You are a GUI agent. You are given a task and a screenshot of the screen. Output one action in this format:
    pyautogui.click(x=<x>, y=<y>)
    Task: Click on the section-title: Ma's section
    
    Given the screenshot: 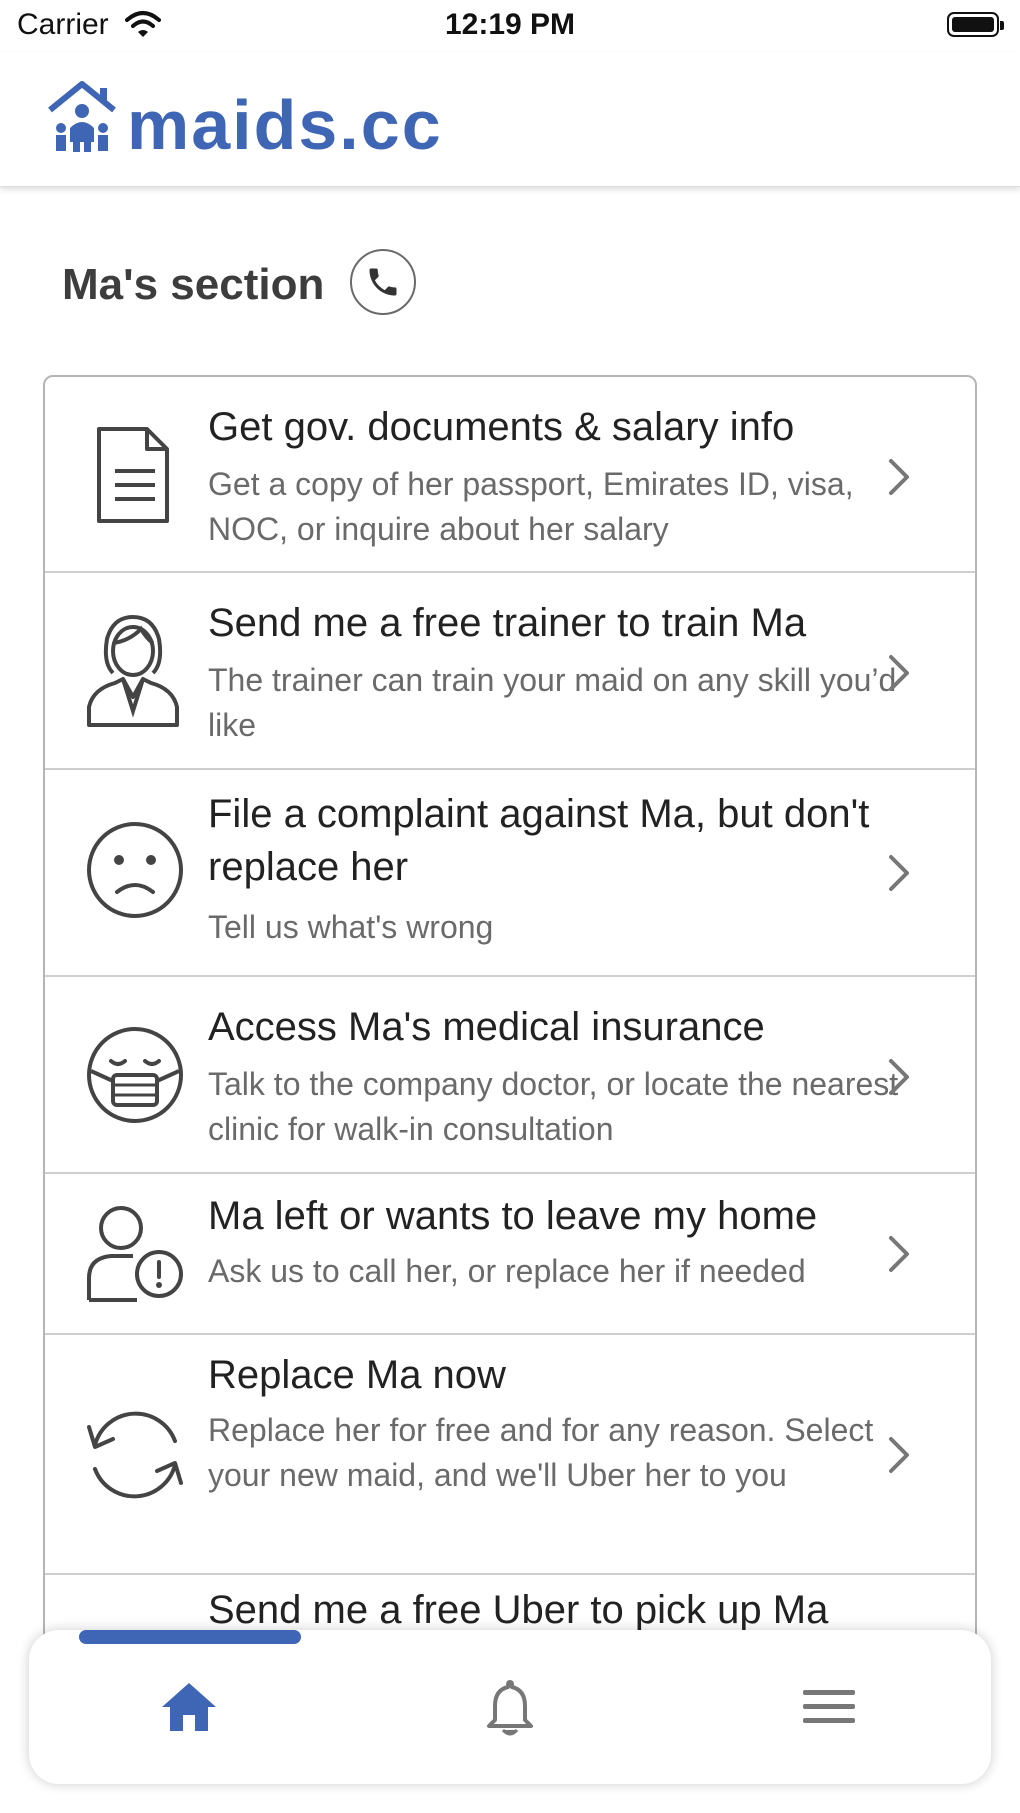 What is the action you would take?
    pyautogui.click(x=193, y=284)
    